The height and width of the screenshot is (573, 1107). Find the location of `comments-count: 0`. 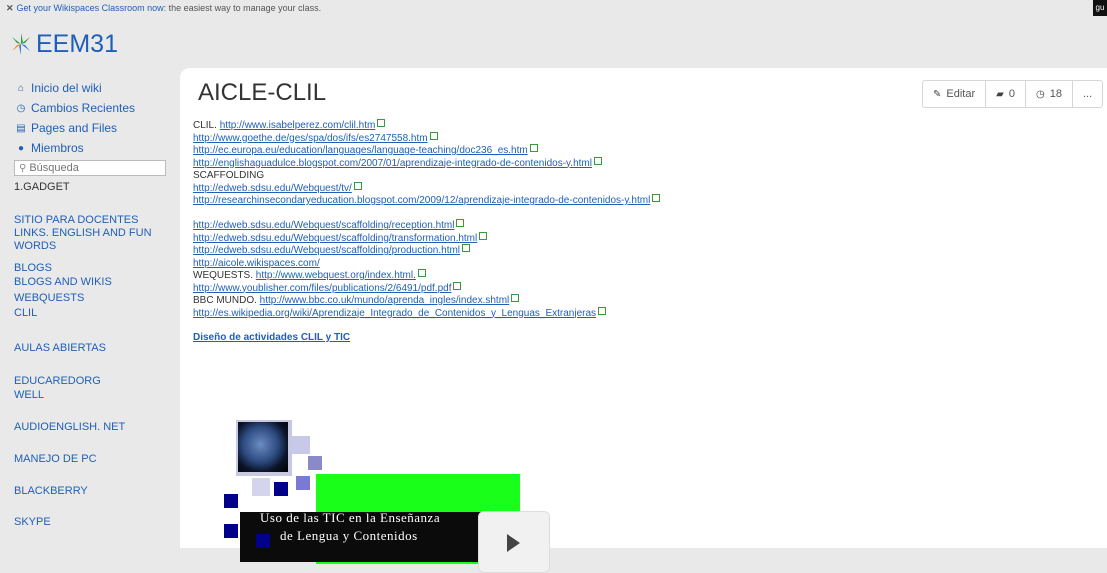

comments-count: 0 is located at coordinates (1011, 94).